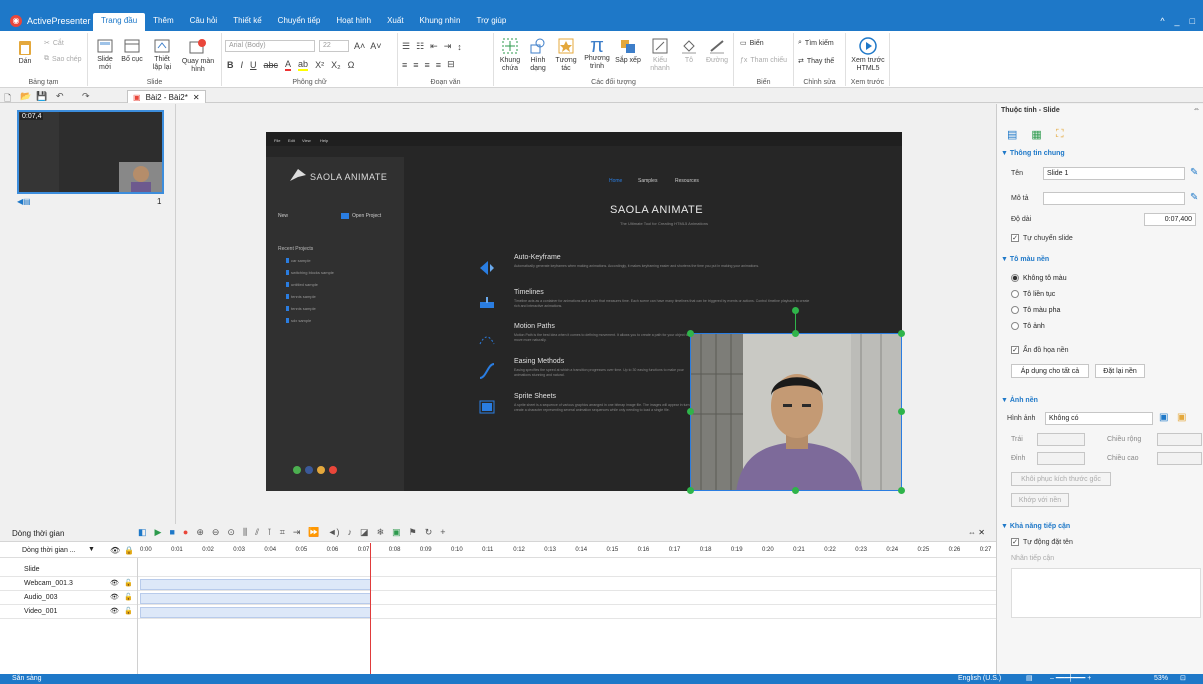  What do you see at coordinates (1019, 400) in the screenshot?
I see `background-image-section-header: ▼ Ảnh nền` at bounding box center [1019, 400].